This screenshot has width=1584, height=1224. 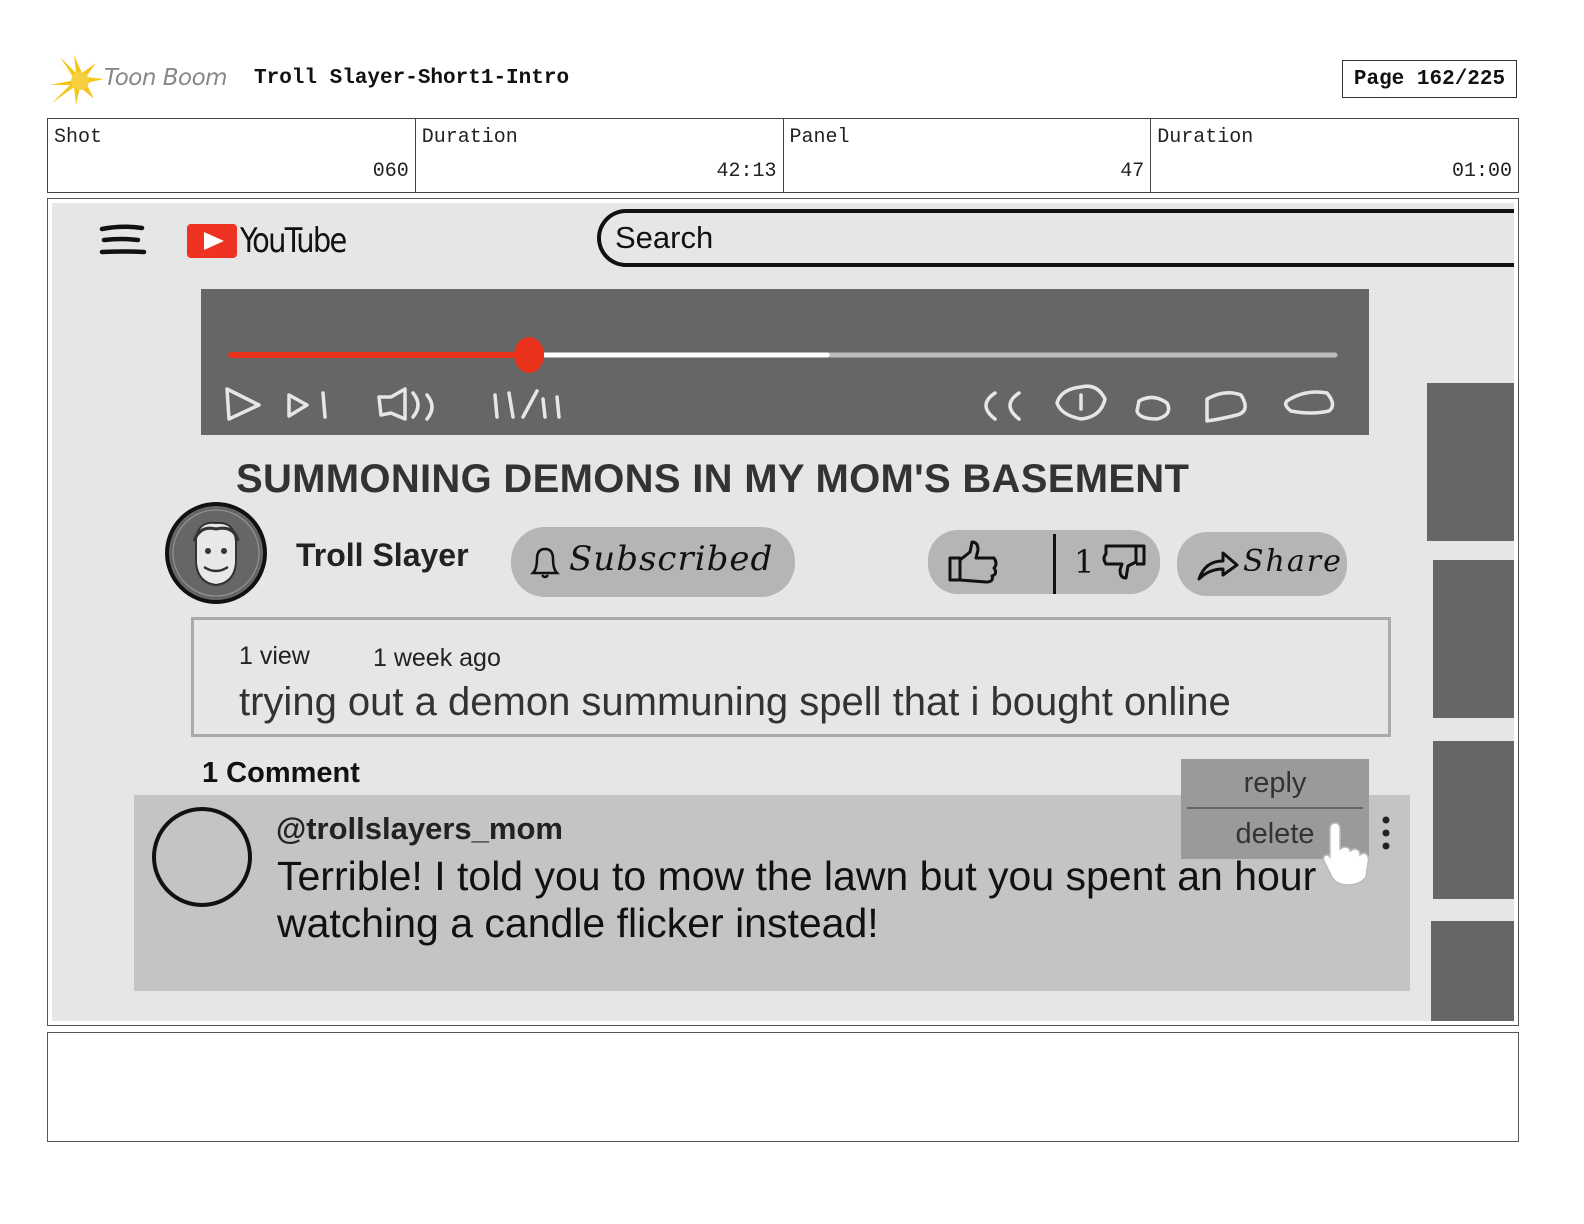 I want to click on shot-label: Shot, so click(x=78, y=137).